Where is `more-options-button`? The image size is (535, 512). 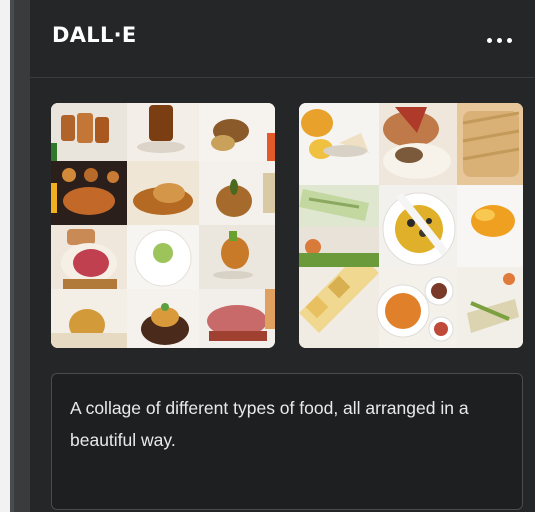
more-options-button is located at coordinates (499, 40).